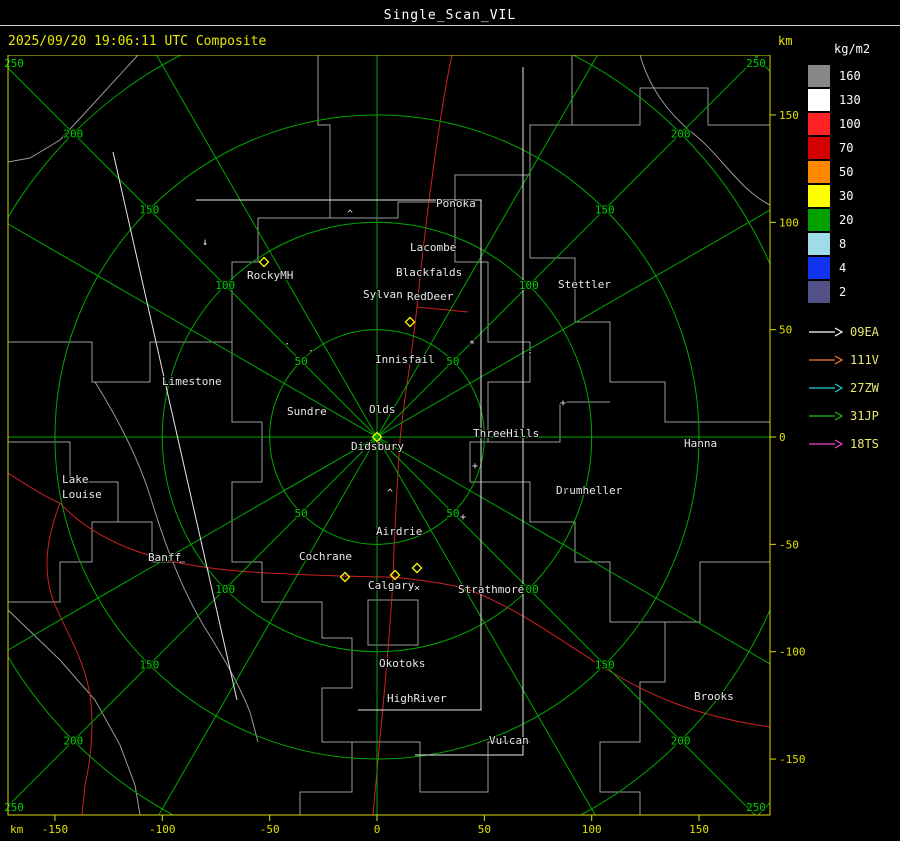  What do you see at coordinates (792, 652) in the screenshot?
I see `right-tick-label: -100` at bounding box center [792, 652].